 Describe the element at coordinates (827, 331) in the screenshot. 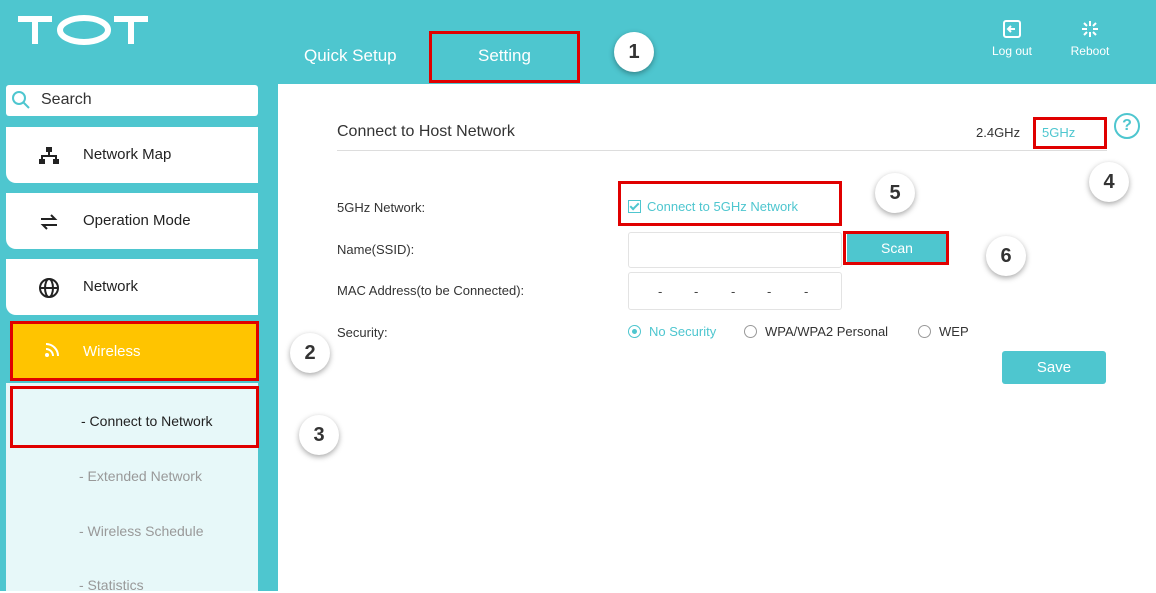

I see `radio-label: WPA/WPA2 Personal` at that location.